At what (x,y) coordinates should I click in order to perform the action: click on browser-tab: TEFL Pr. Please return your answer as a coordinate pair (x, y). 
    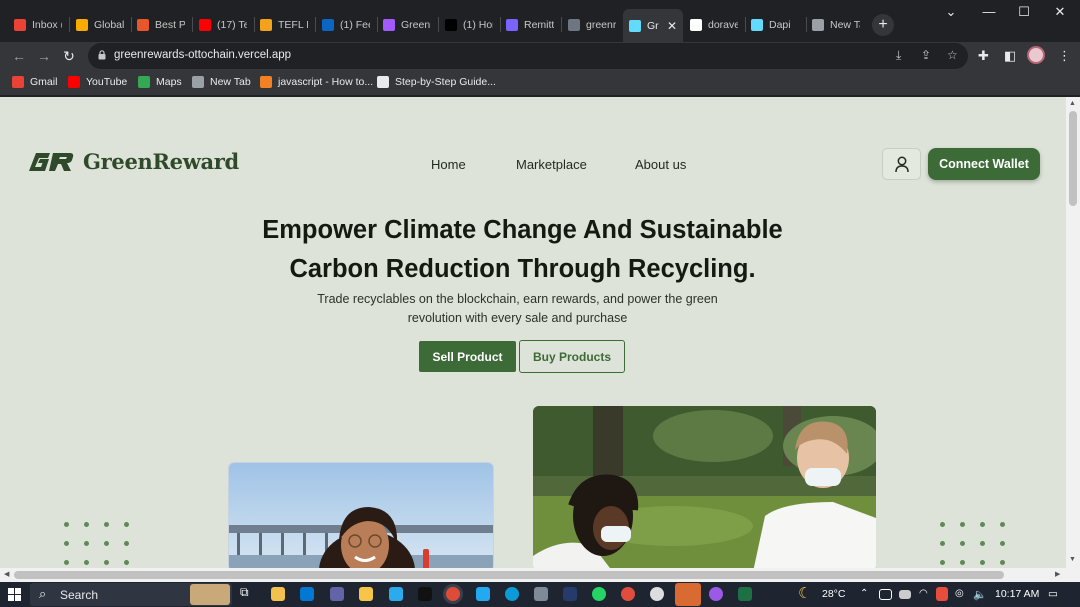
    Looking at the image, I should click on (284, 25).